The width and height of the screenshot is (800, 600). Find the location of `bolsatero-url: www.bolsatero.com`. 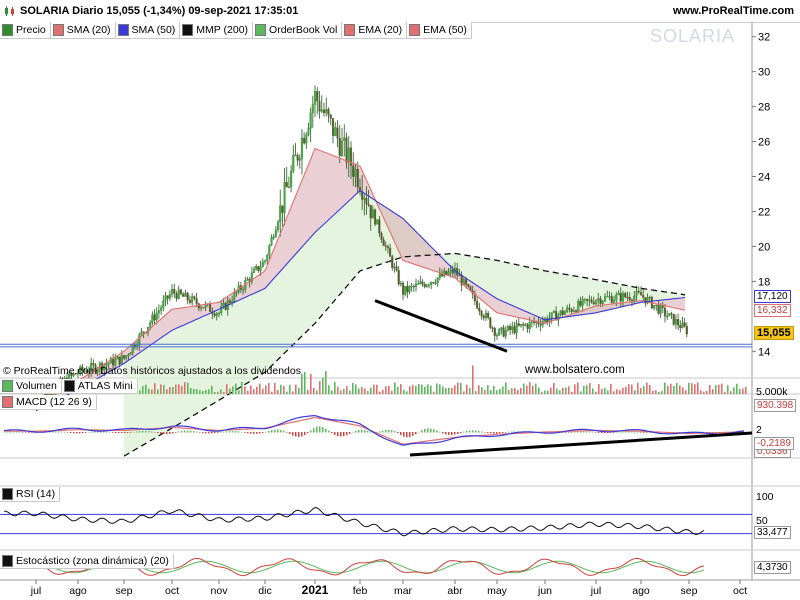

bolsatero-url: www.bolsatero.com is located at coordinates (575, 370).